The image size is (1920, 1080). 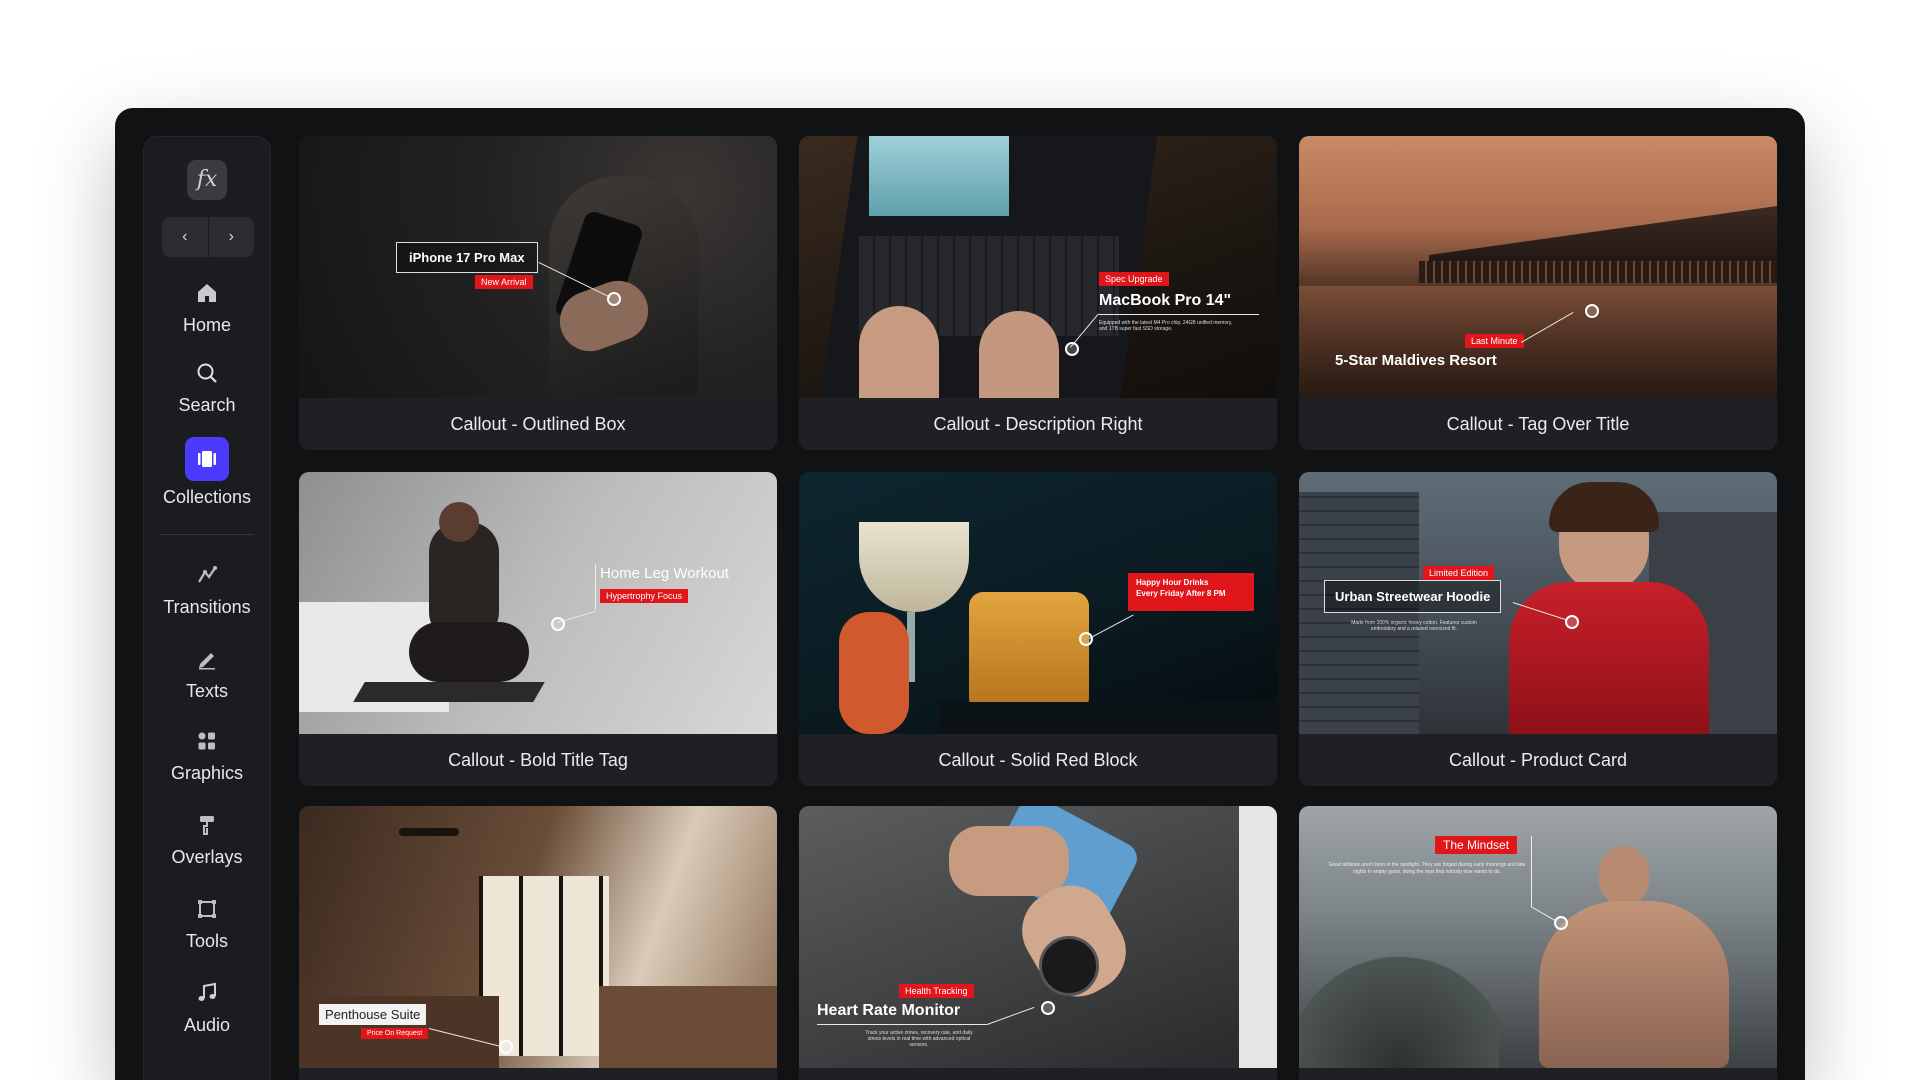 What do you see at coordinates (1538, 423) in the screenshot?
I see `card-caption: Callout - Tag Over Title` at bounding box center [1538, 423].